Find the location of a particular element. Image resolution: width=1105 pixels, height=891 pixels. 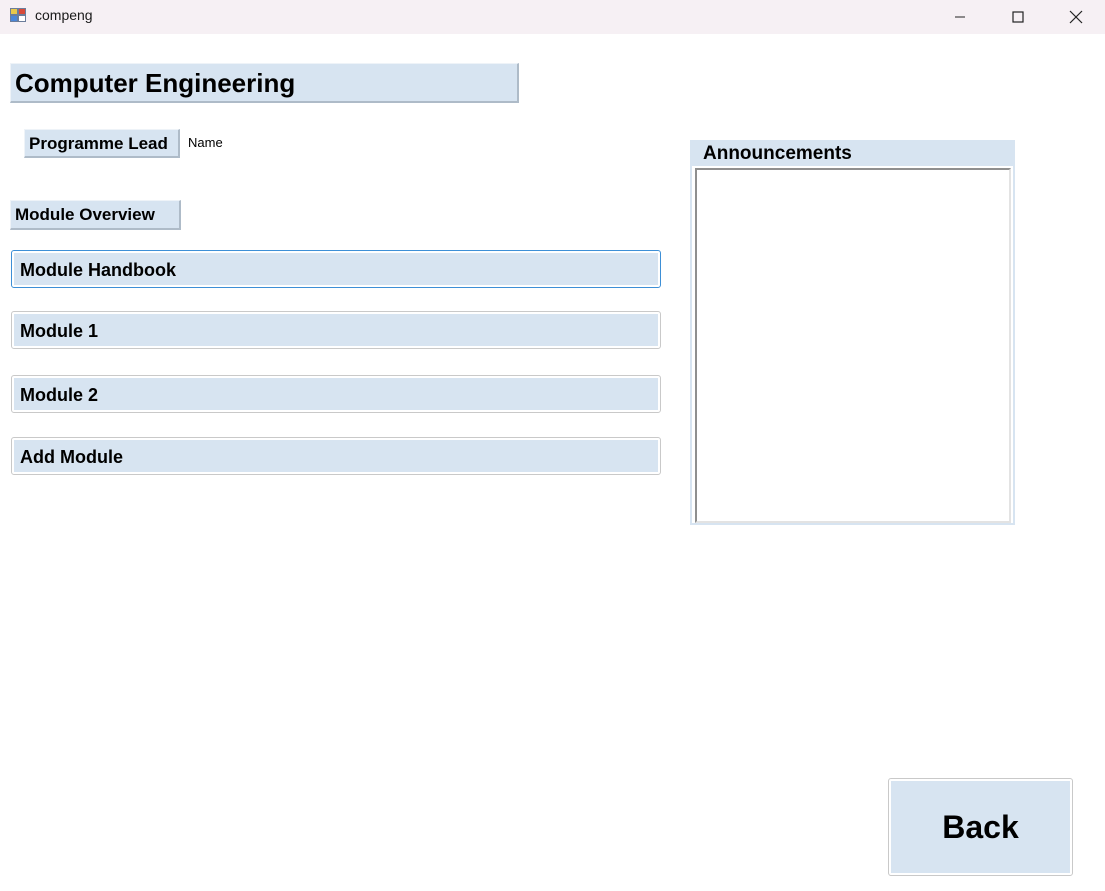

maximize-icon is located at coordinates (1018, 17).